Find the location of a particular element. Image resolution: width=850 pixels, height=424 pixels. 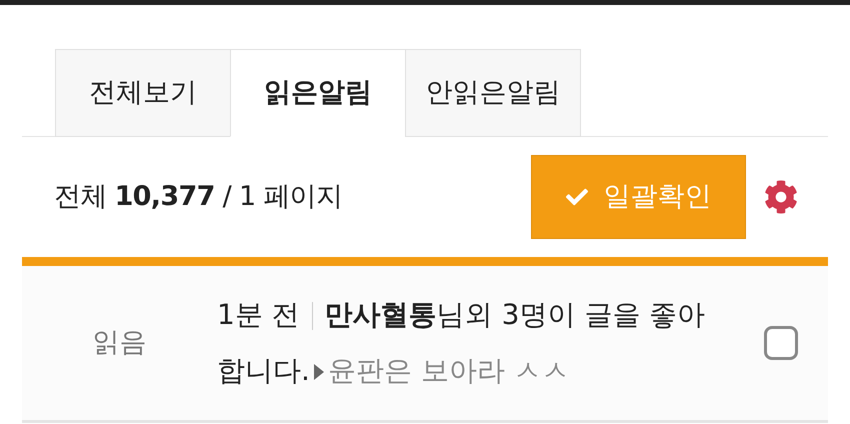

checkbox is located at coordinates (781, 343).